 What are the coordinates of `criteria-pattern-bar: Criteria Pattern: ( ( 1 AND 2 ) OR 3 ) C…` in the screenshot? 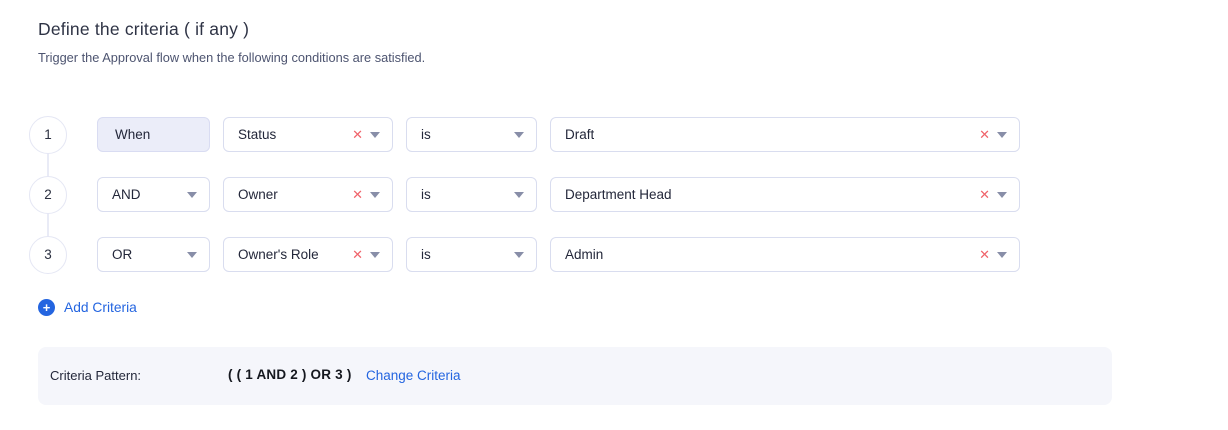 It's located at (575, 376).